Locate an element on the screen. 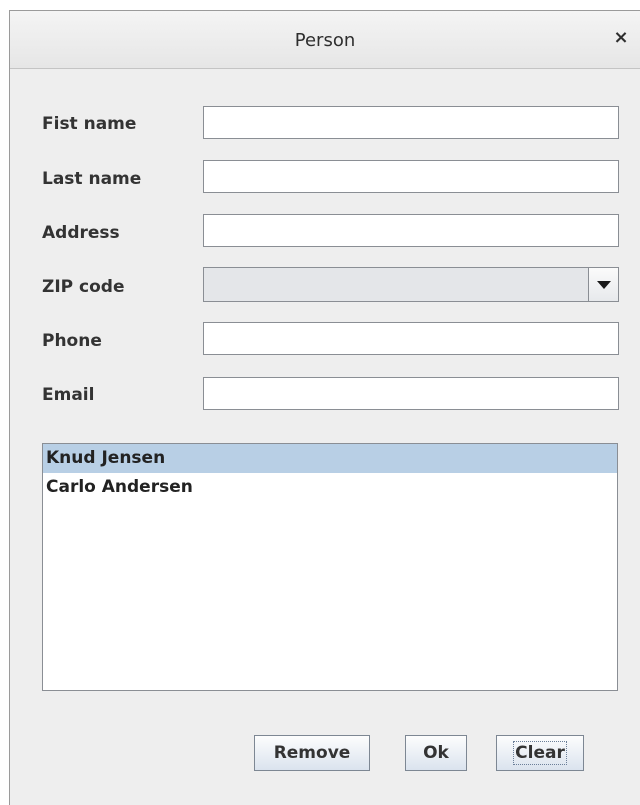  clear-button-label: Clear is located at coordinates (540, 753).